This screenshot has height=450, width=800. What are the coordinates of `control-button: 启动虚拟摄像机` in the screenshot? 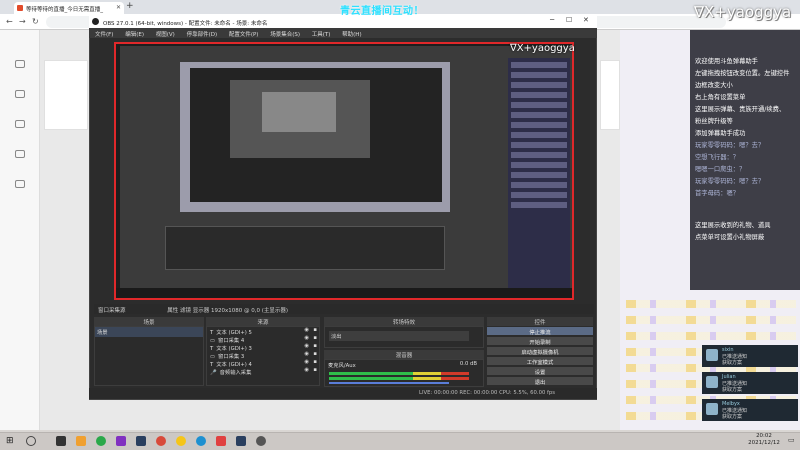 It's located at (540, 351).